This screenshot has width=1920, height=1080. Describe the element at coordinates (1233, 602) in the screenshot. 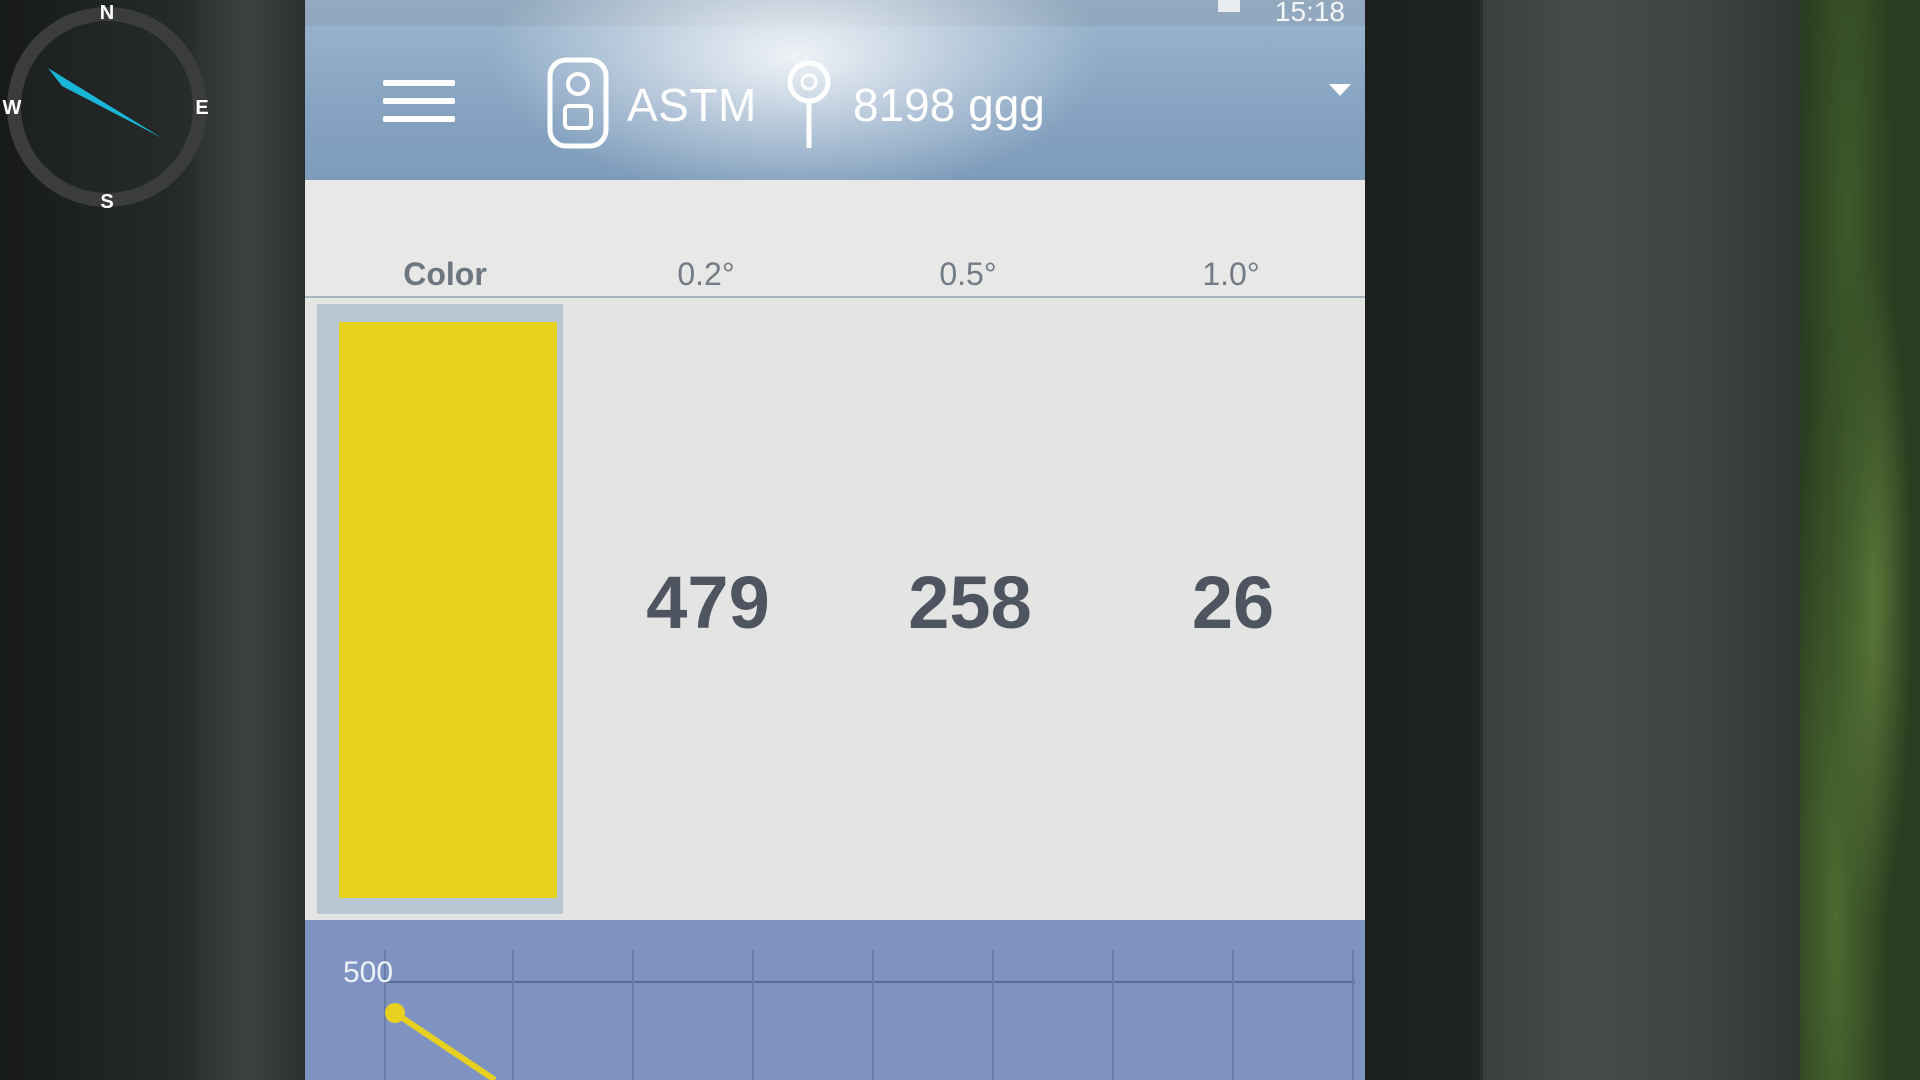

I see `value-1-0: 26` at that location.